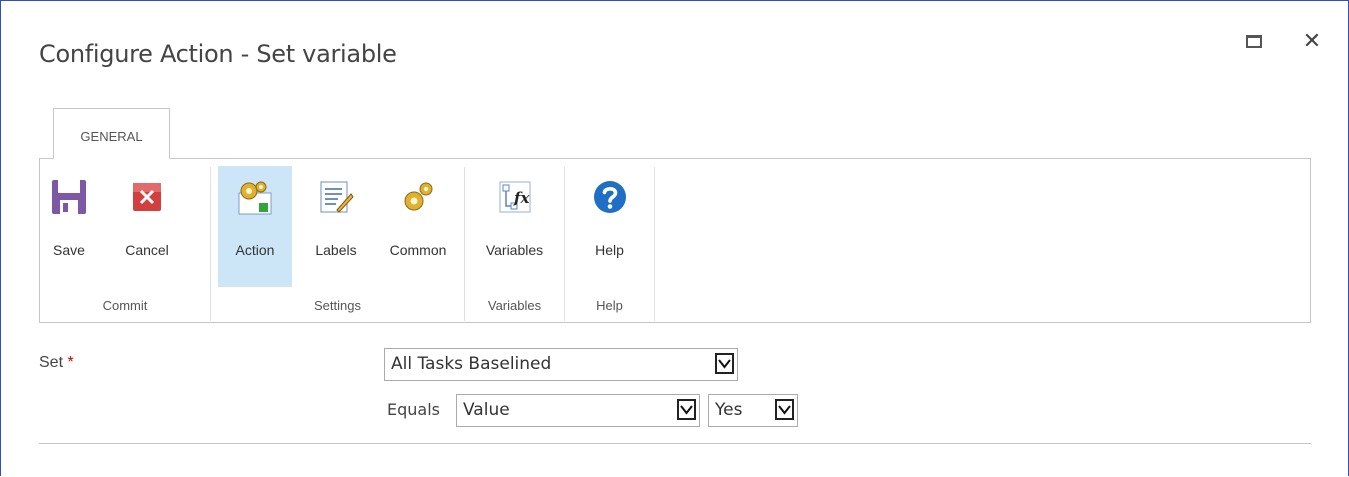 The width and height of the screenshot is (1349, 477). What do you see at coordinates (609, 250) in the screenshot?
I see `help-label: Help` at bounding box center [609, 250].